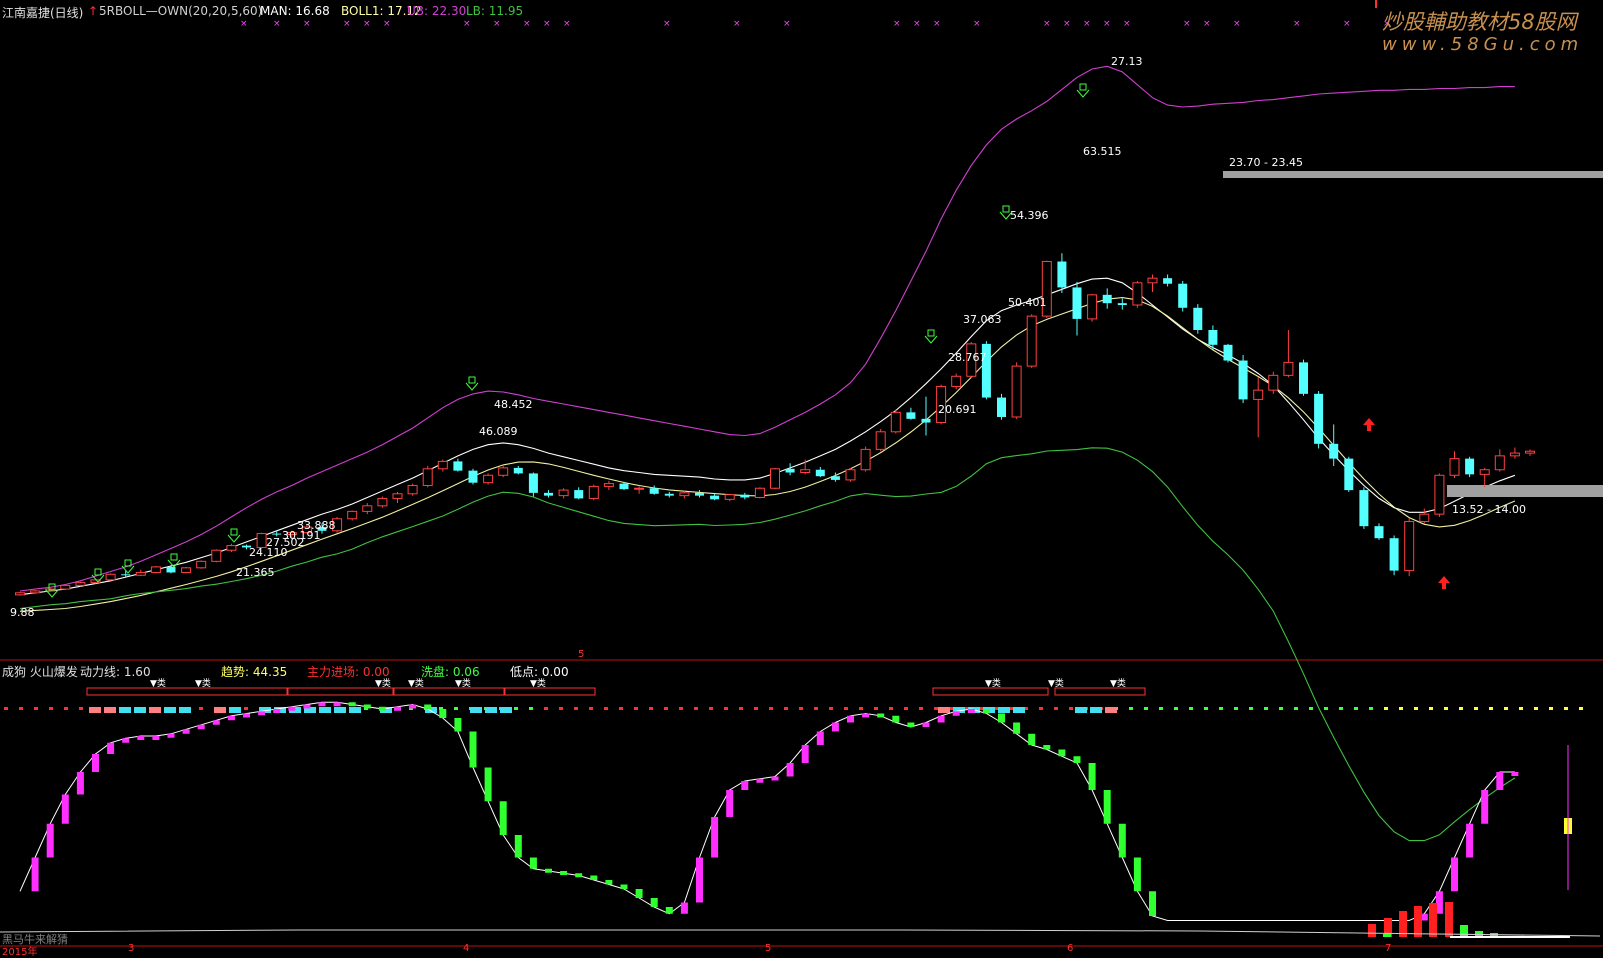  What do you see at coordinates (22, 612) in the screenshot?
I see `price-annotation: 9.88` at bounding box center [22, 612].